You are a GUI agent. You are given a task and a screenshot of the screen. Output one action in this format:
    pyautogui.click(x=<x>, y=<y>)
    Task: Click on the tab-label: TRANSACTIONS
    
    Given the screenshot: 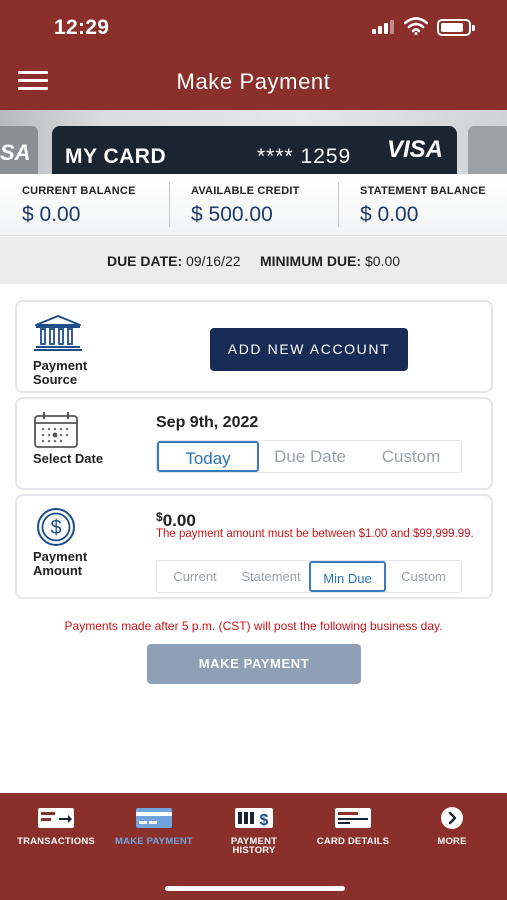 What is the action you would take?
    pyautogui.click(x=56, y=841)
    